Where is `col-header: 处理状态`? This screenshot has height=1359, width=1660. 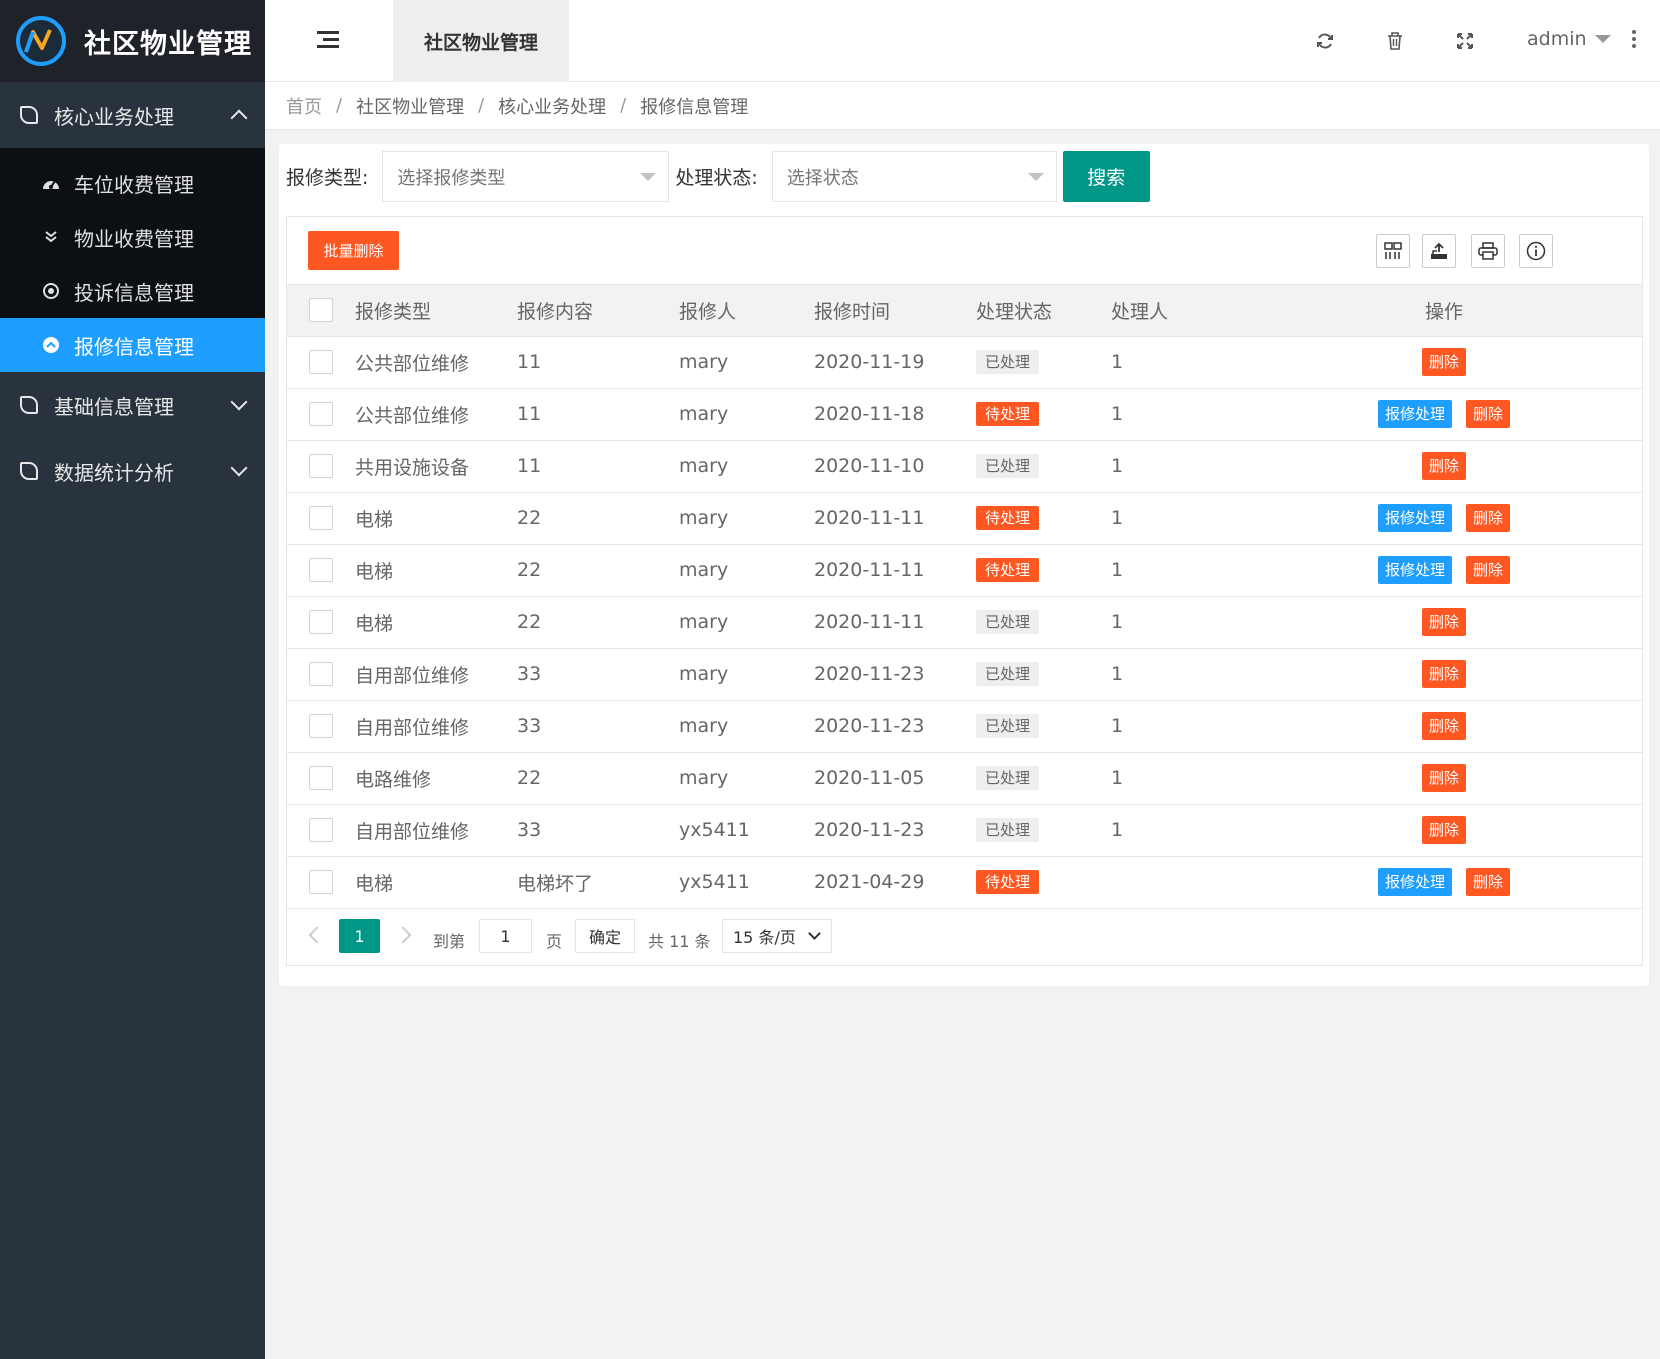 col-header: 处理状态 is located at coordinates (1043, 310).